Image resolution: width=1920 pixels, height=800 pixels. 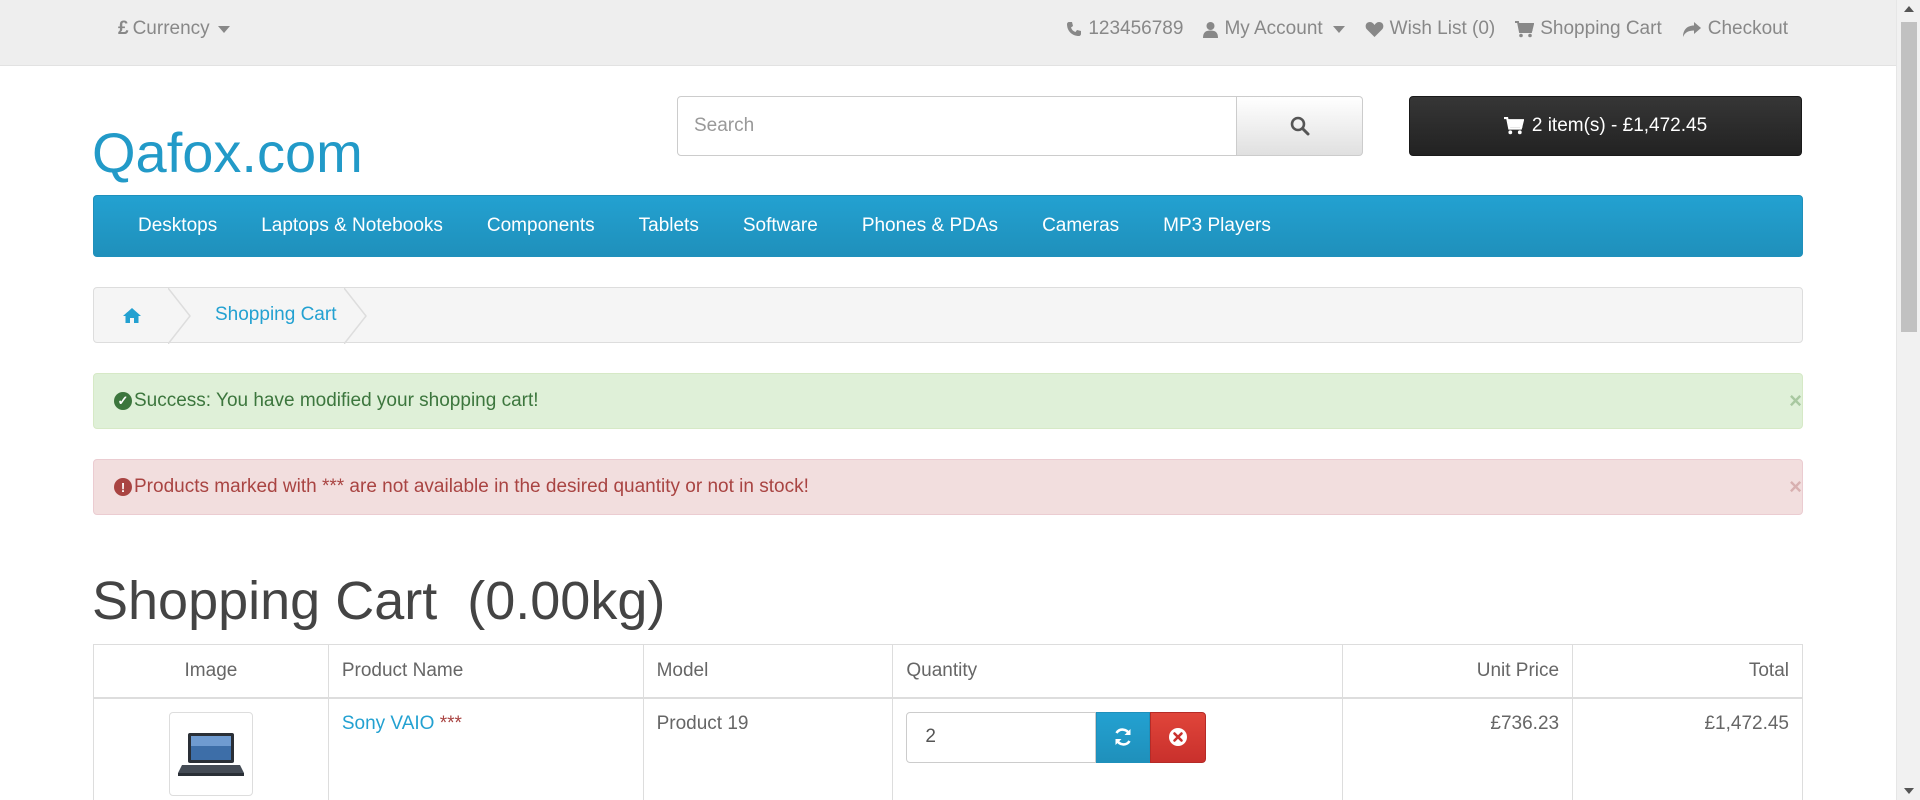 What do you see at coordinates (388, 723) in the screenshot?
I see `product-link: Sony VAIO` at bounding box center [388, 723].